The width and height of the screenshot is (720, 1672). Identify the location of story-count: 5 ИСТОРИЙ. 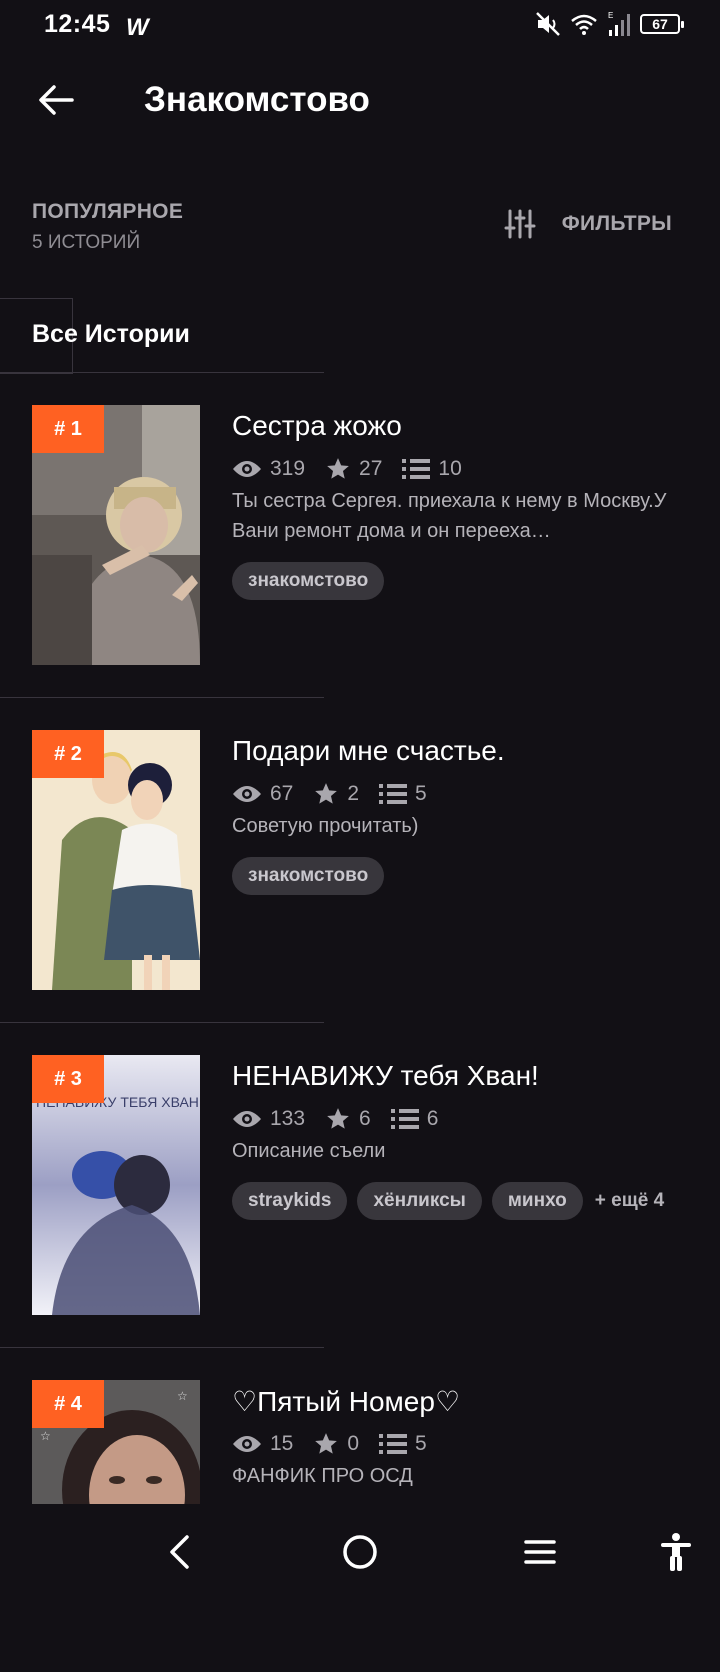
(86, 242).